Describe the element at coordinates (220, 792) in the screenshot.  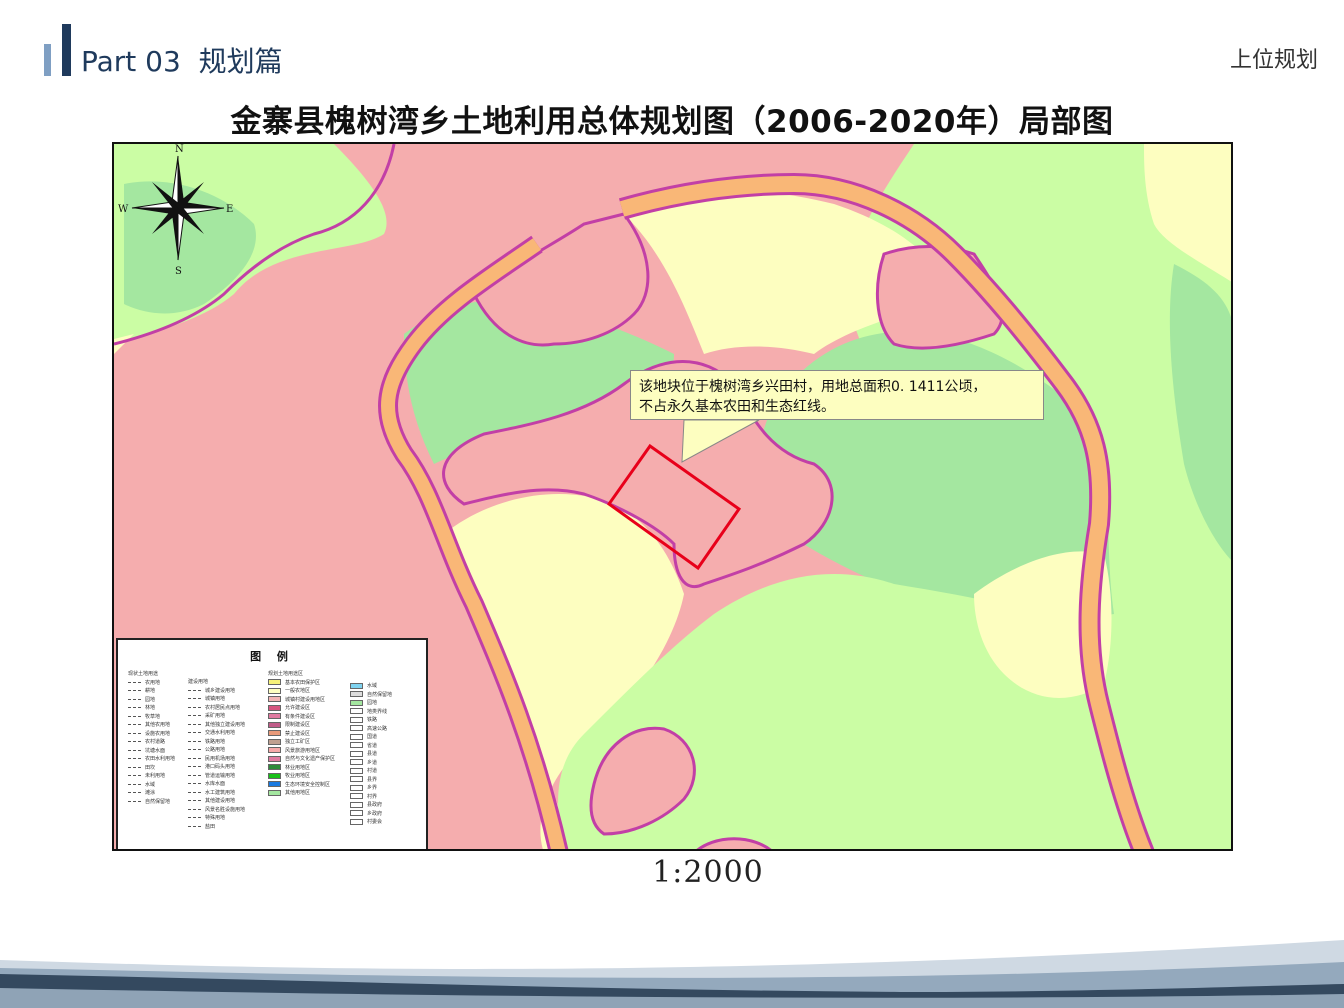
I see `legend-item-label: 水工建筑用地` at that location.